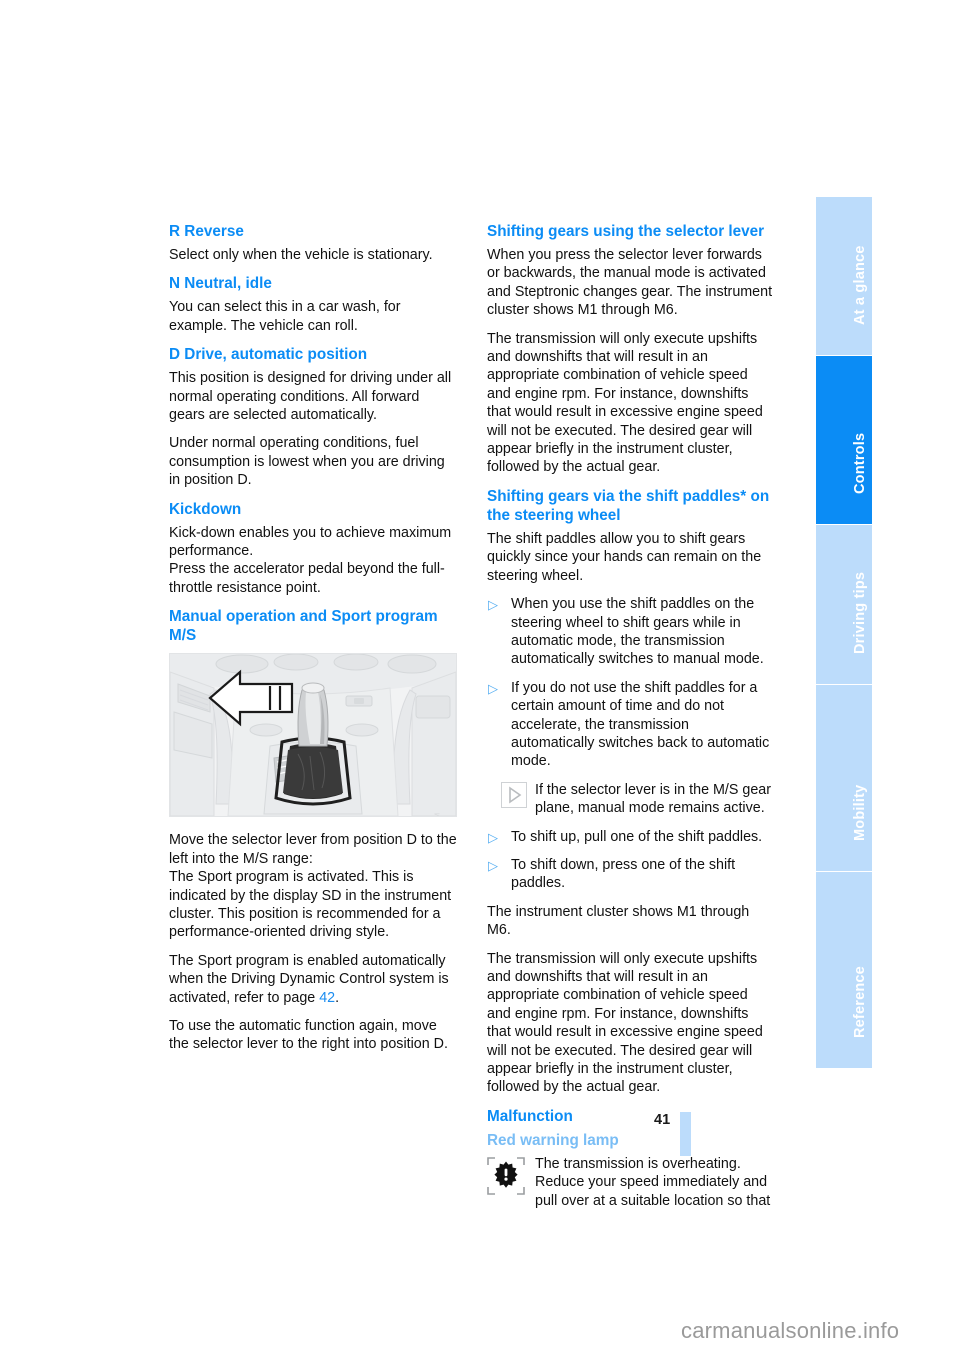  What do you see at coordinates (220, 284) in the screenshot?
I see `heading-n-neutral: N Neutral, idle` at bounding box center [220, 284].